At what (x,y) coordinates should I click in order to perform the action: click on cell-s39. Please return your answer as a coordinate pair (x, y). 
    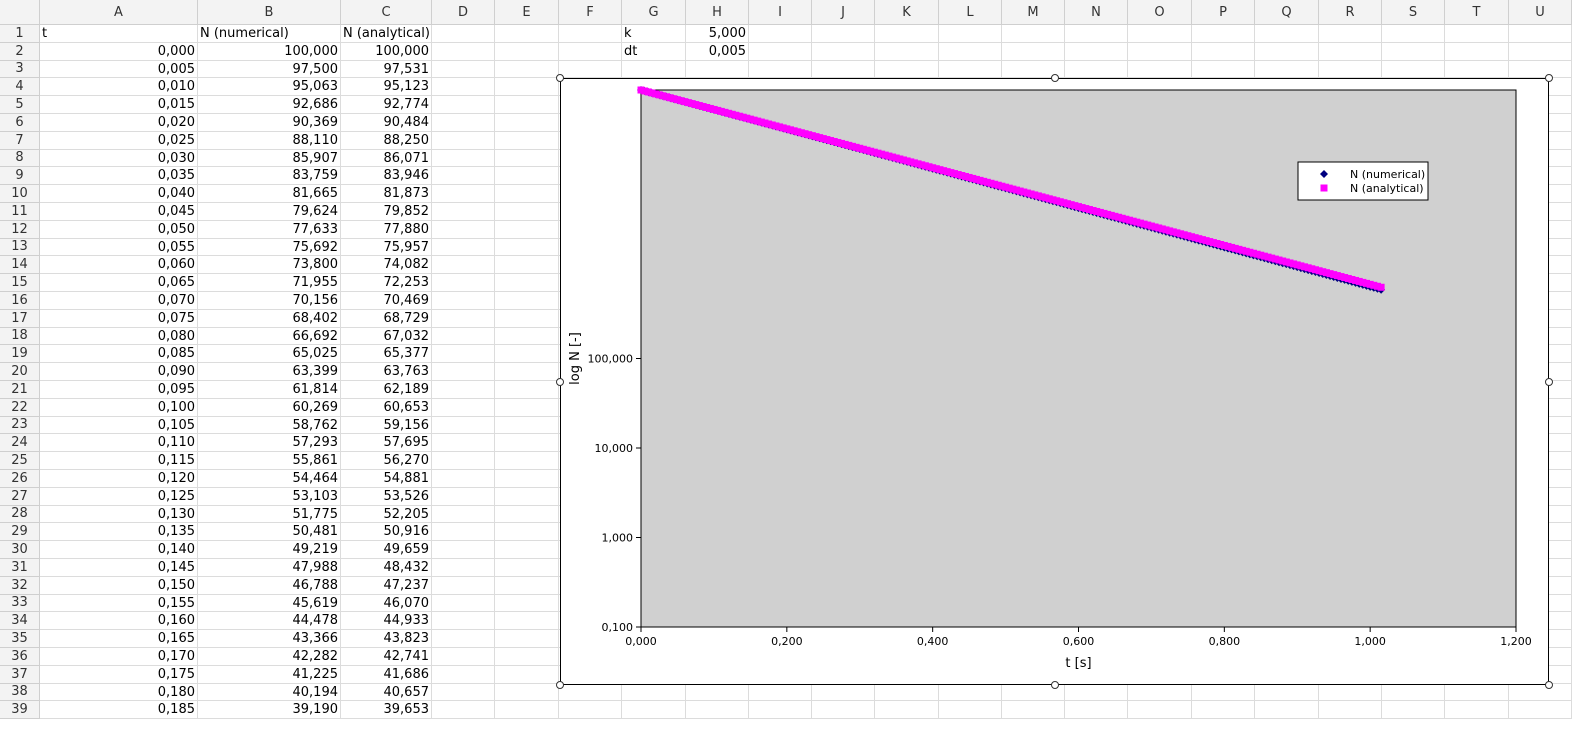
    Looking at the image, I should click on (1413, 710).